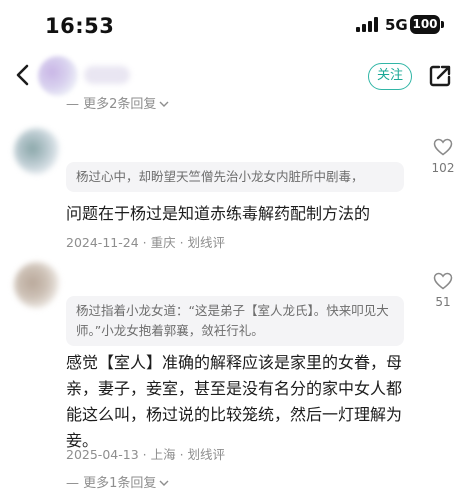  I want to click on battery-level: 100, so click(425, 24).